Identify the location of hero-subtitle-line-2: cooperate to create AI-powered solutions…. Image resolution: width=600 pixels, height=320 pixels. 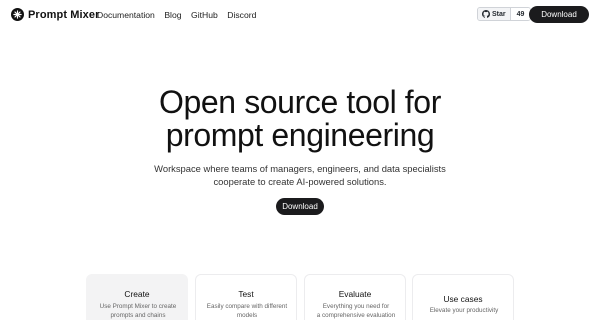
(300, 181).